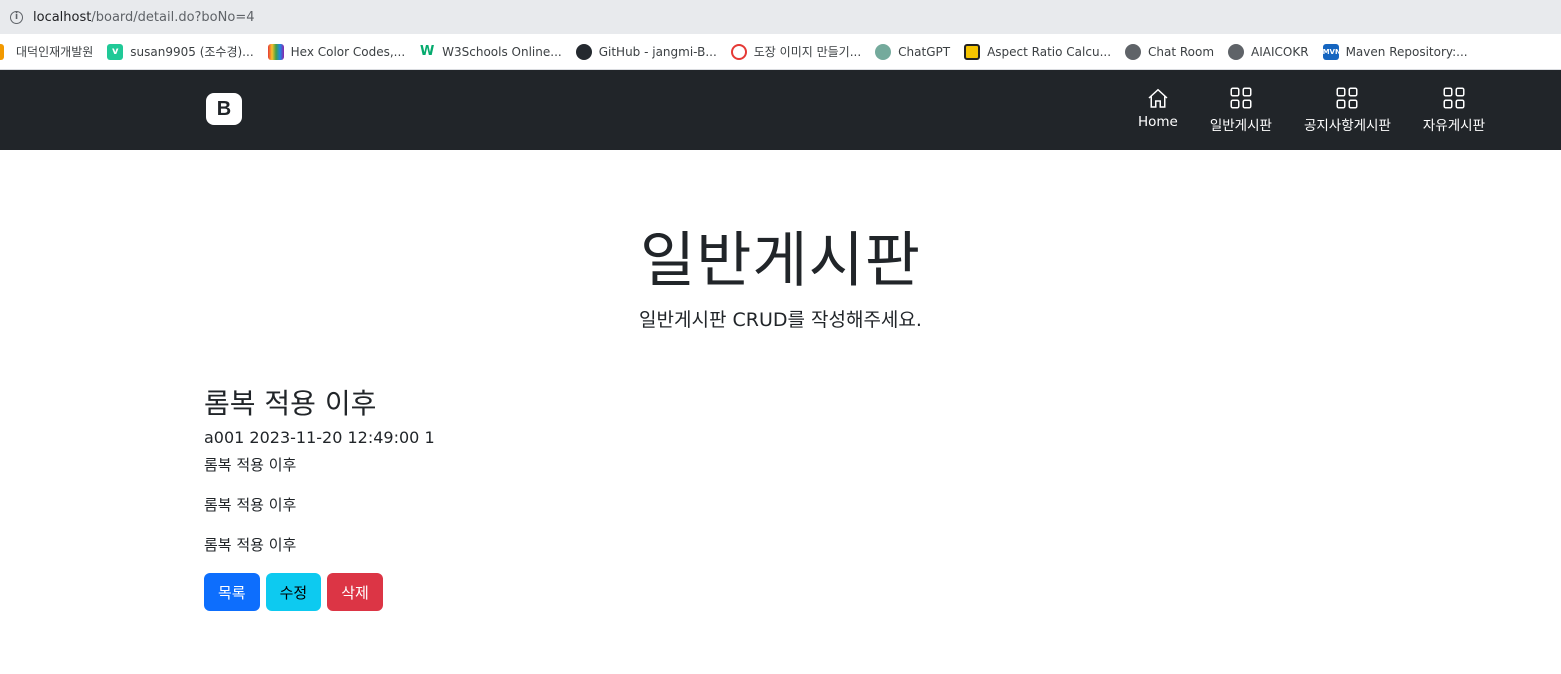 This screenshot has height=674, width=1561. Describe the element at coordinates (173, 17) in the screenshot. I see `url-path: /board/detail.do?boNo=4` at that location.